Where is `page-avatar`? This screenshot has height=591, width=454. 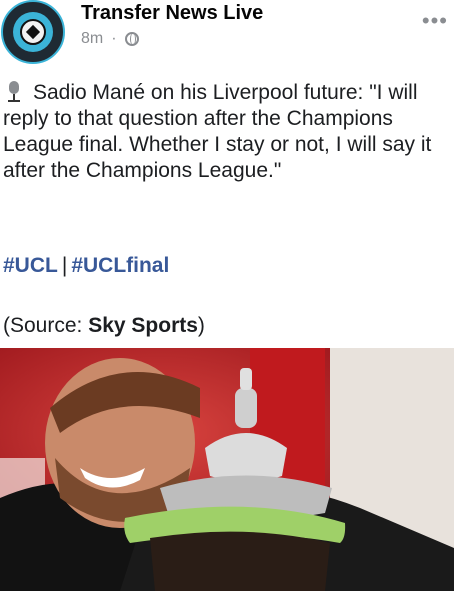
page-avatar is located at coordinates (33, 32).